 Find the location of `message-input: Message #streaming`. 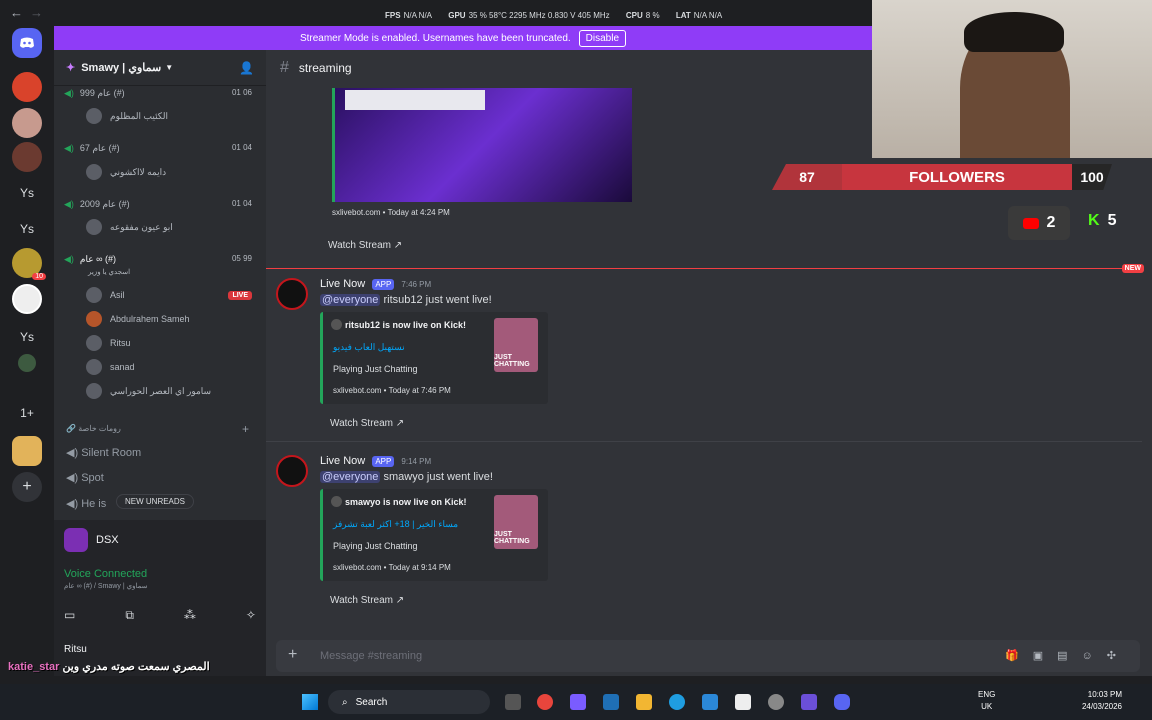

message-input: Message #streaming is located at coordinates (371, 656).